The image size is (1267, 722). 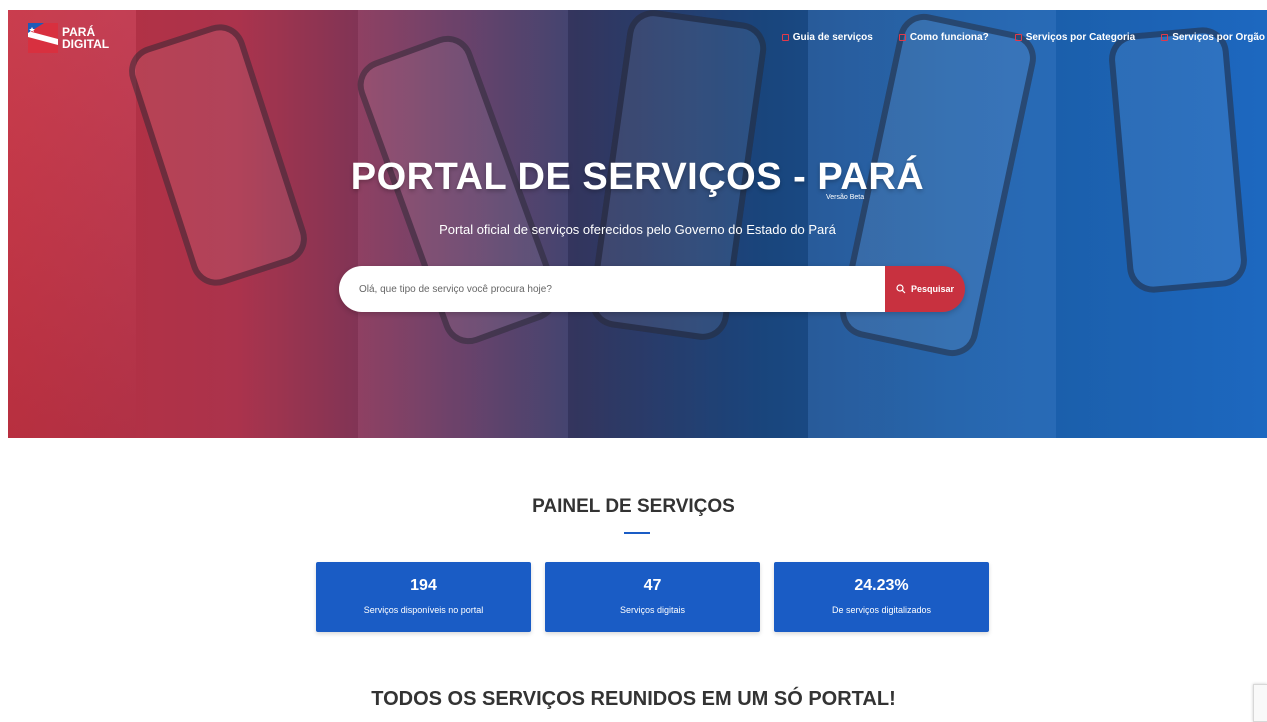 What do you see at coordinates (1260, 703) in the screenshot?
I see `recaptcha-badge` at bounding box center [1260, 703].